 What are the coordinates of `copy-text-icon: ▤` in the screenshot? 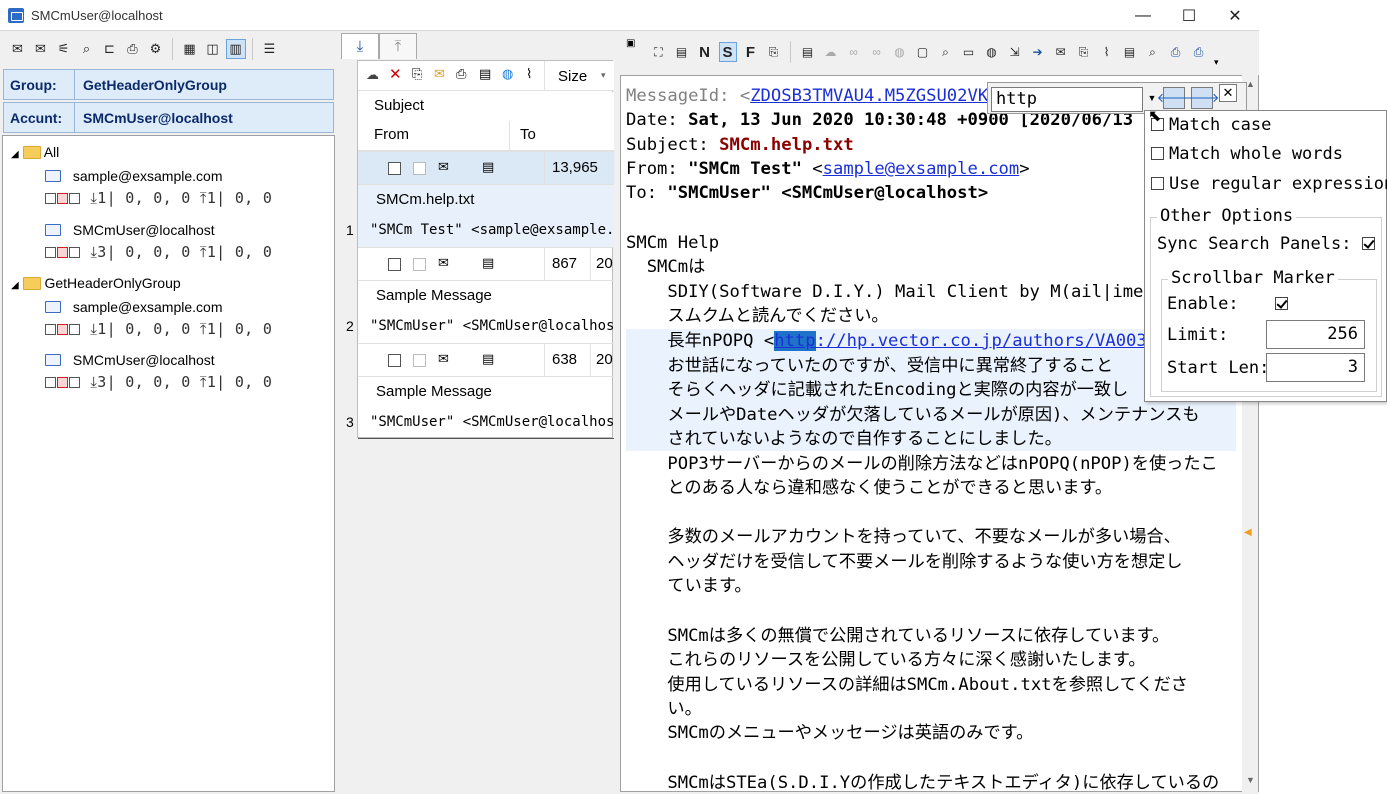 It's located at (1130, 52).